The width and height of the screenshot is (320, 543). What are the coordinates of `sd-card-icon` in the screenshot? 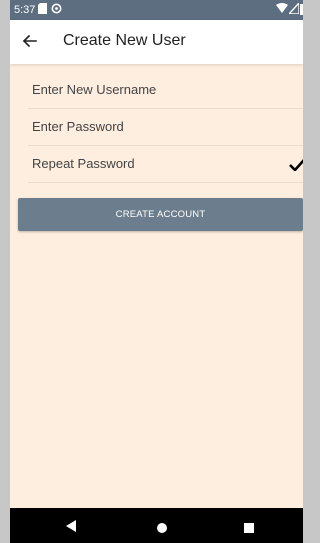 It's located at (42, 10).